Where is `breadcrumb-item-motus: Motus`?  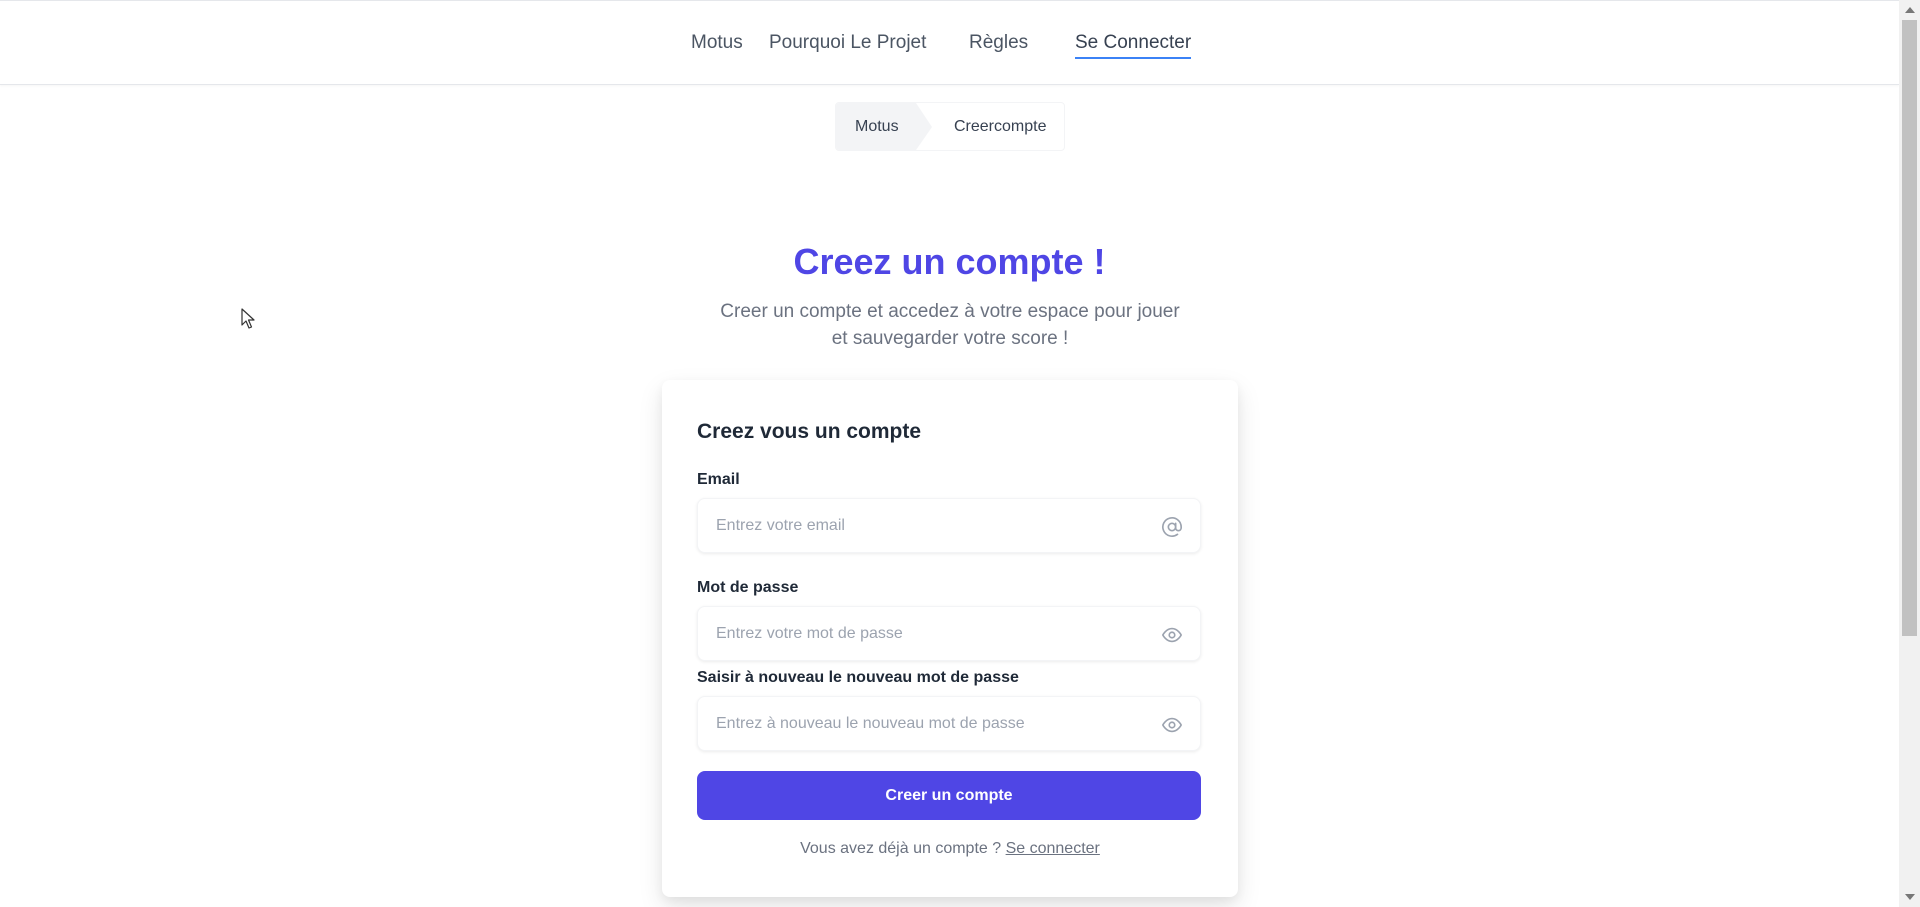 breadcrumb-item-motus: Motus is located at coordinates (876, 126).